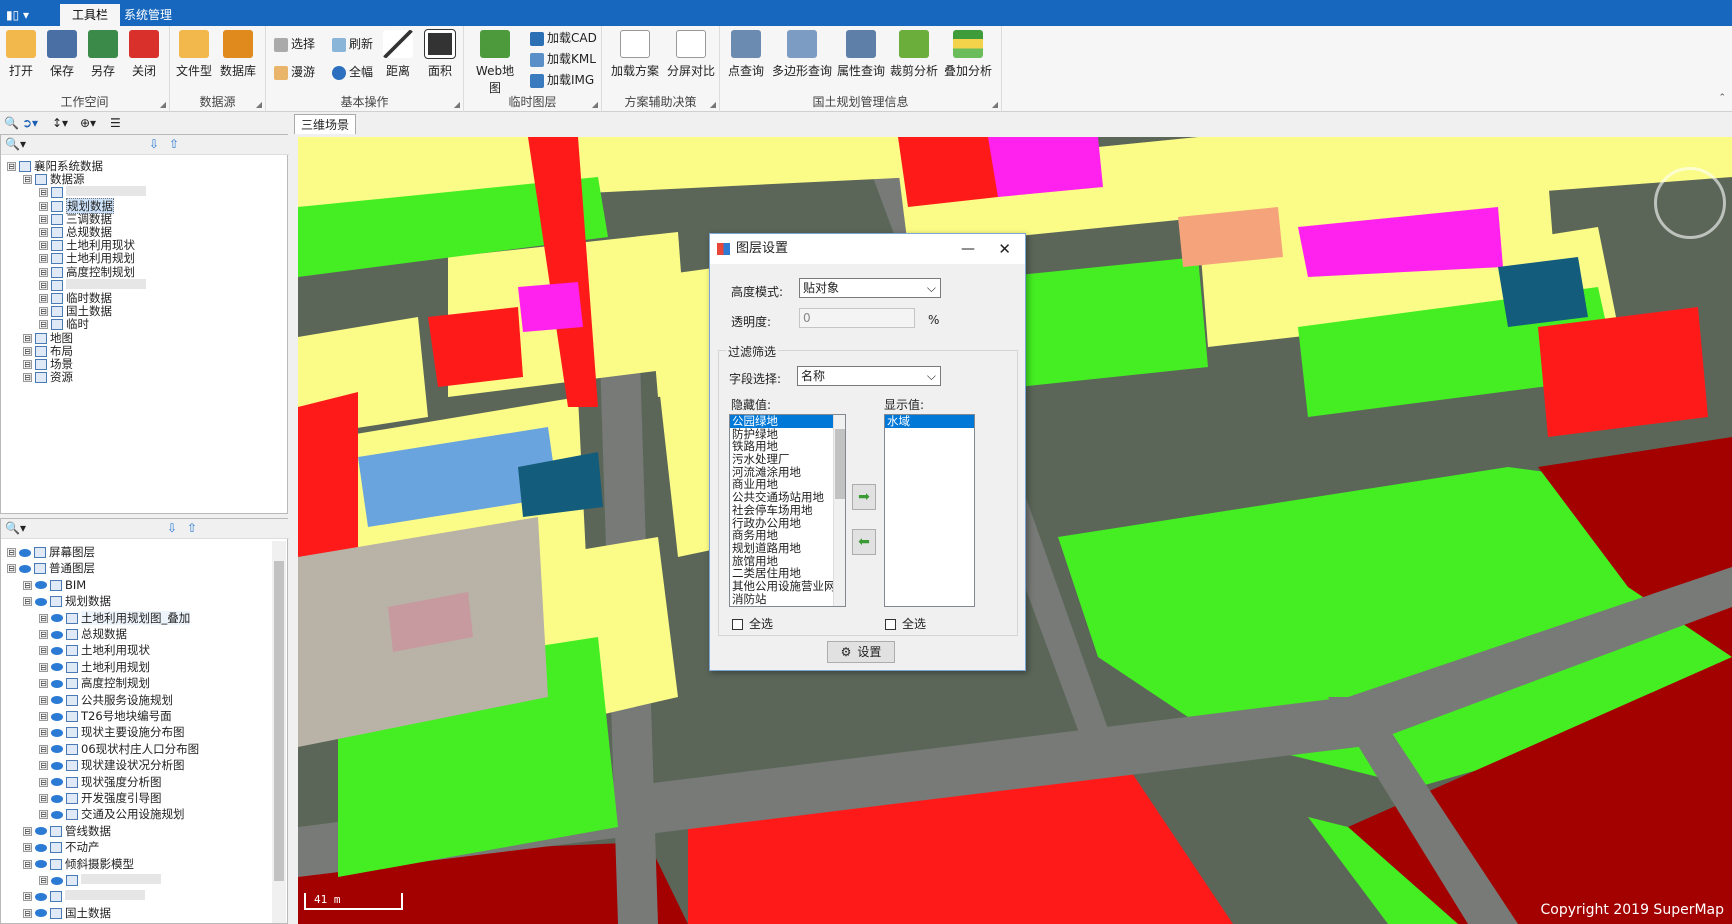 The width and height of the screenshot is (1732, 924). I want to click on hidden-list-scrollbar, so click(839, 510).